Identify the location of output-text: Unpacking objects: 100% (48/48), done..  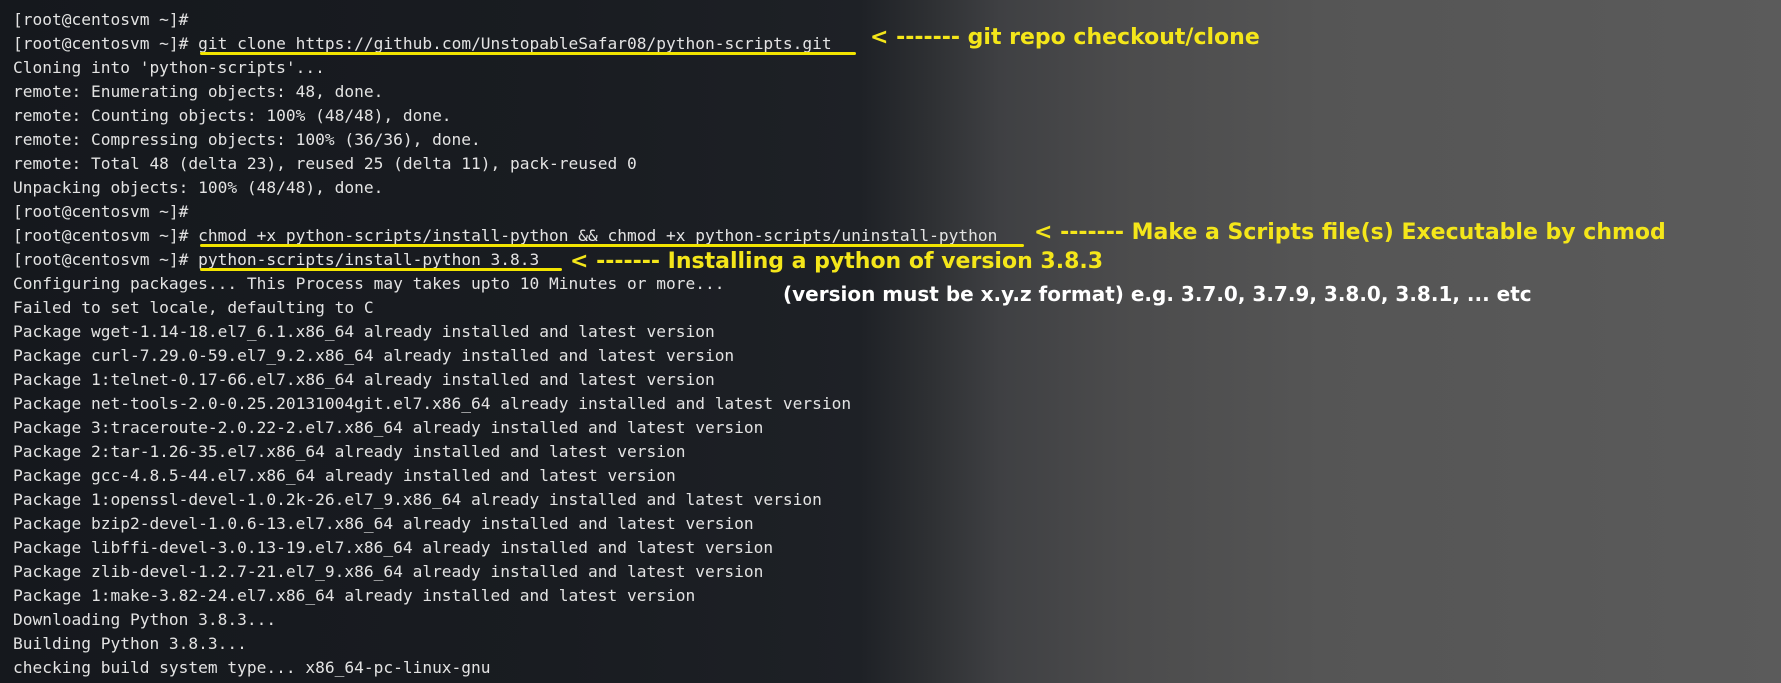
(198, 187).